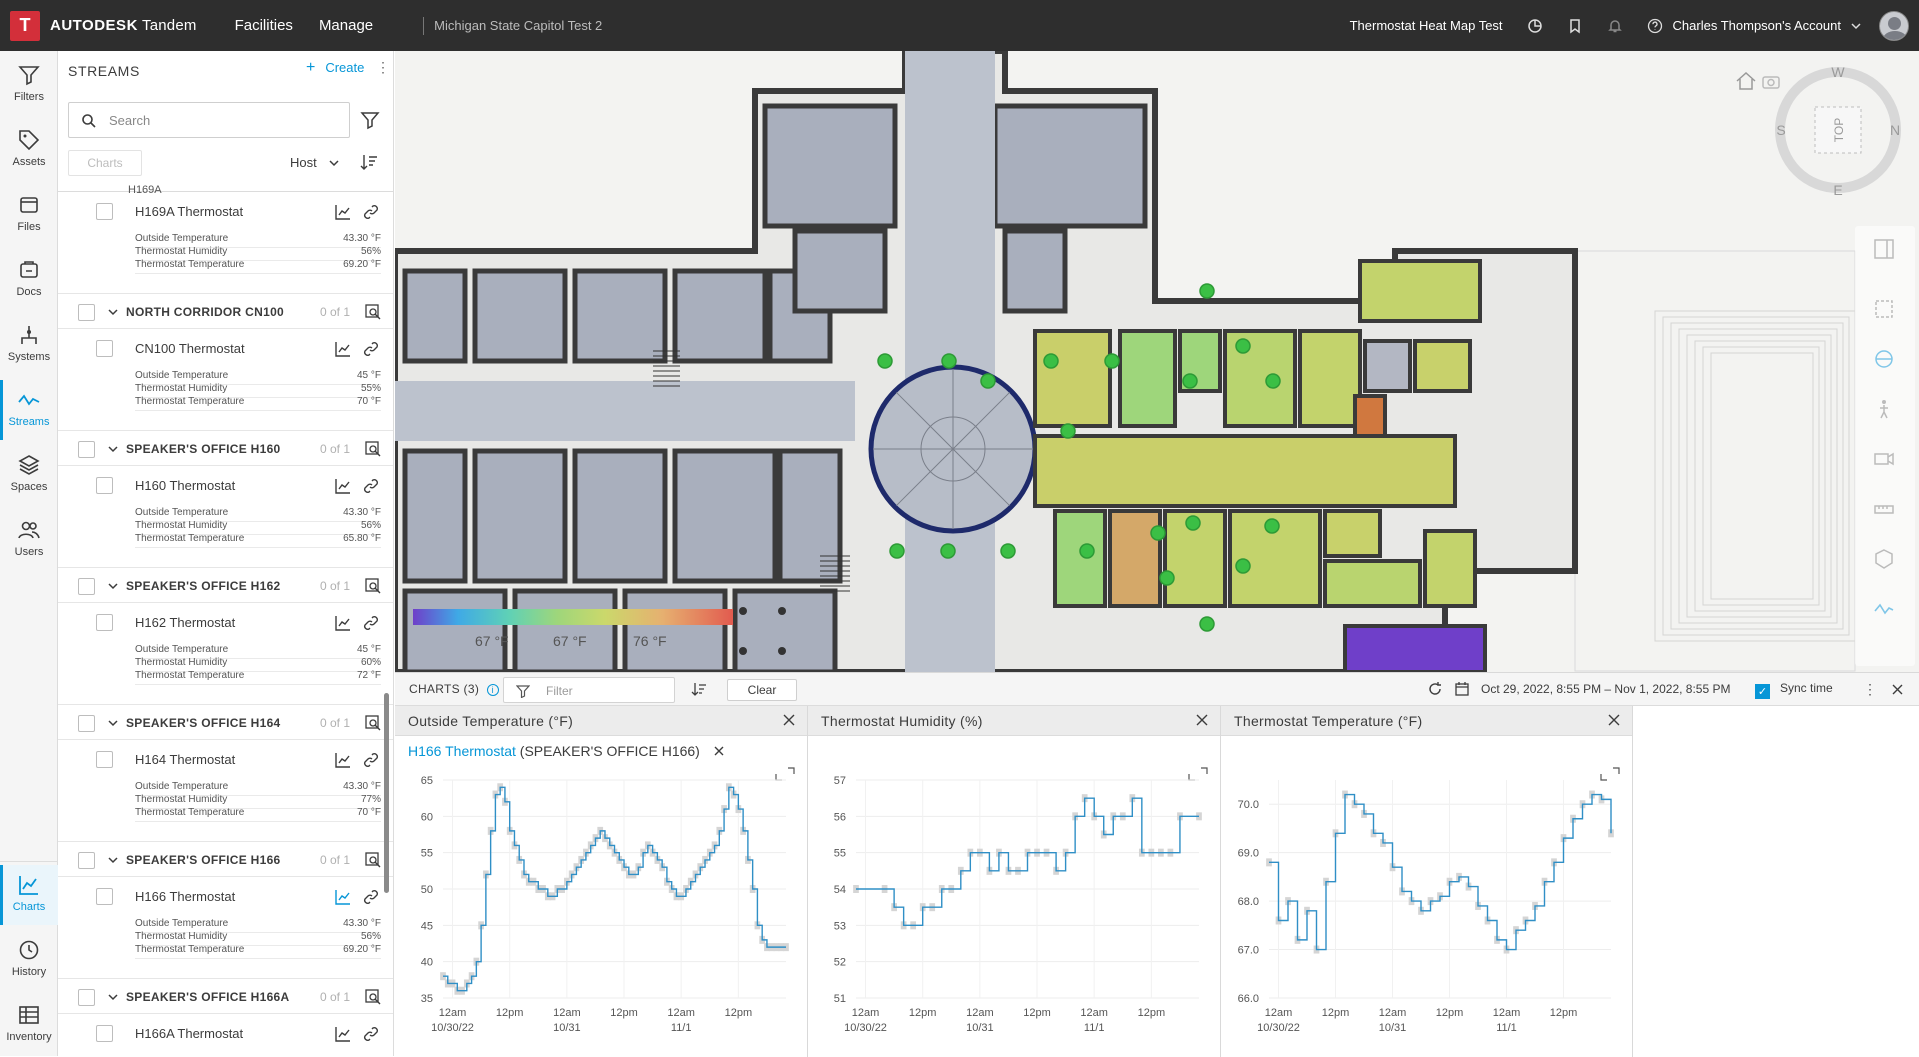  Describe the element at coordinates (29, 475) in the screenshot. I see `rail-spaces: Spaces` at that location.